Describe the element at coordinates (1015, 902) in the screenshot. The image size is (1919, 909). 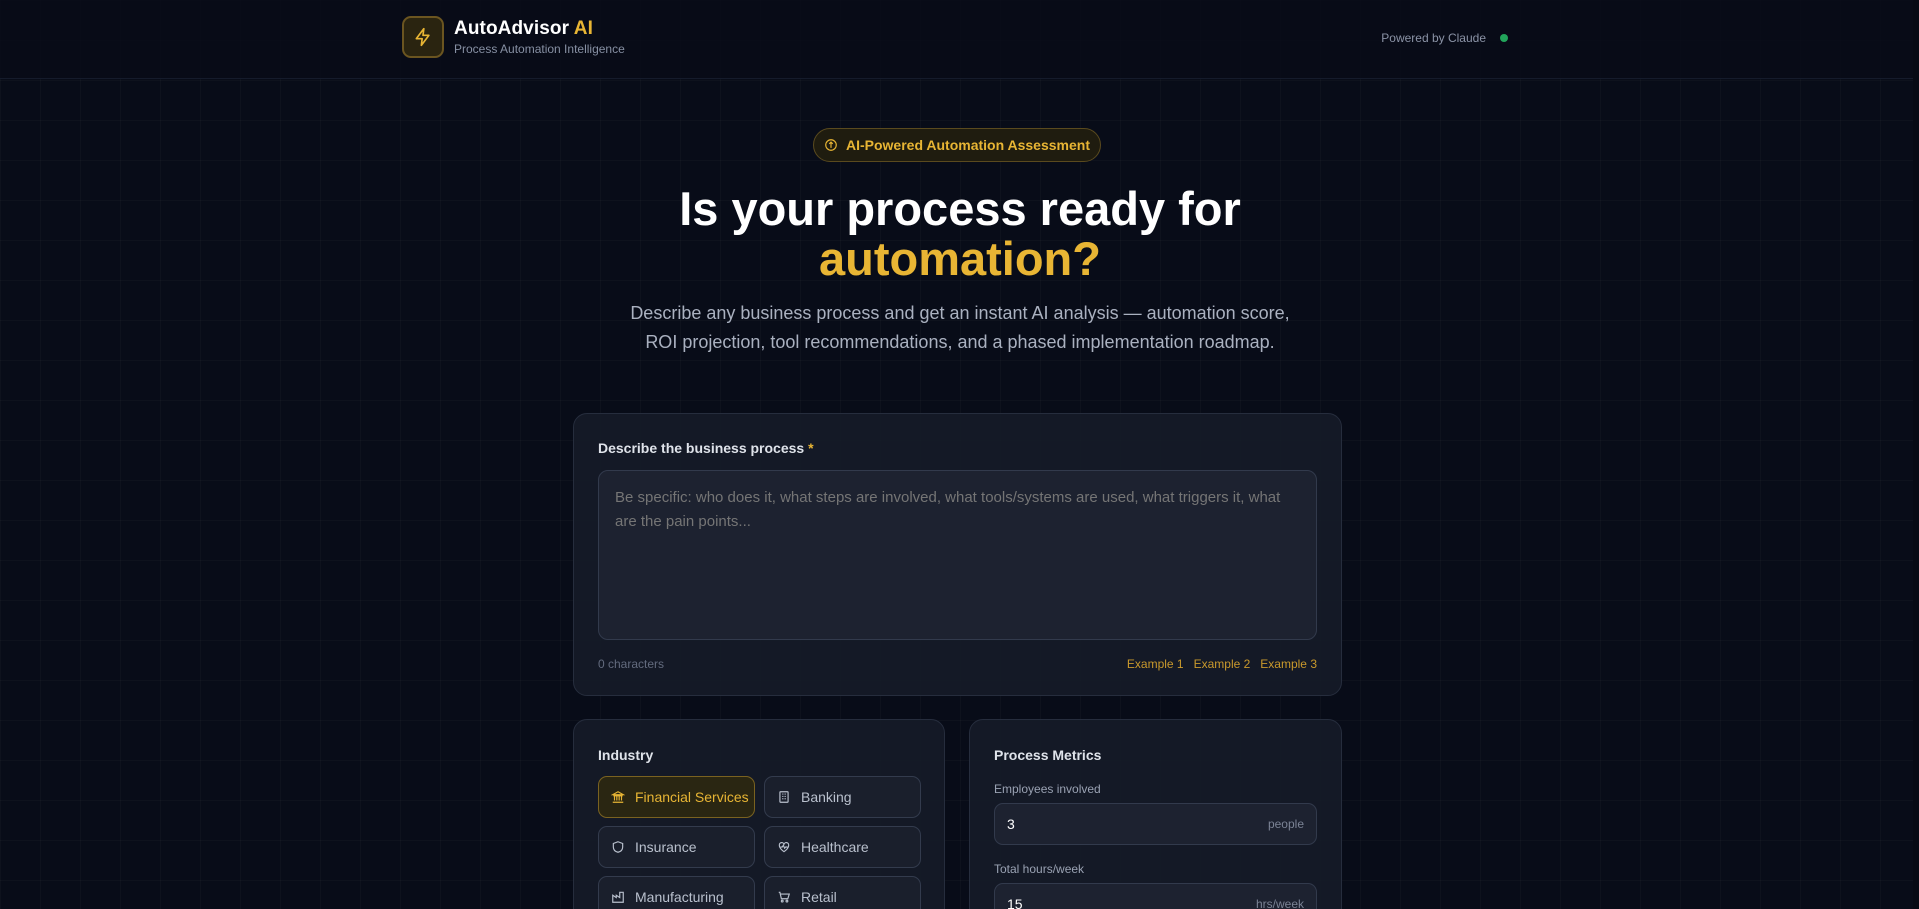
I see `hours-value: 15` at that location.